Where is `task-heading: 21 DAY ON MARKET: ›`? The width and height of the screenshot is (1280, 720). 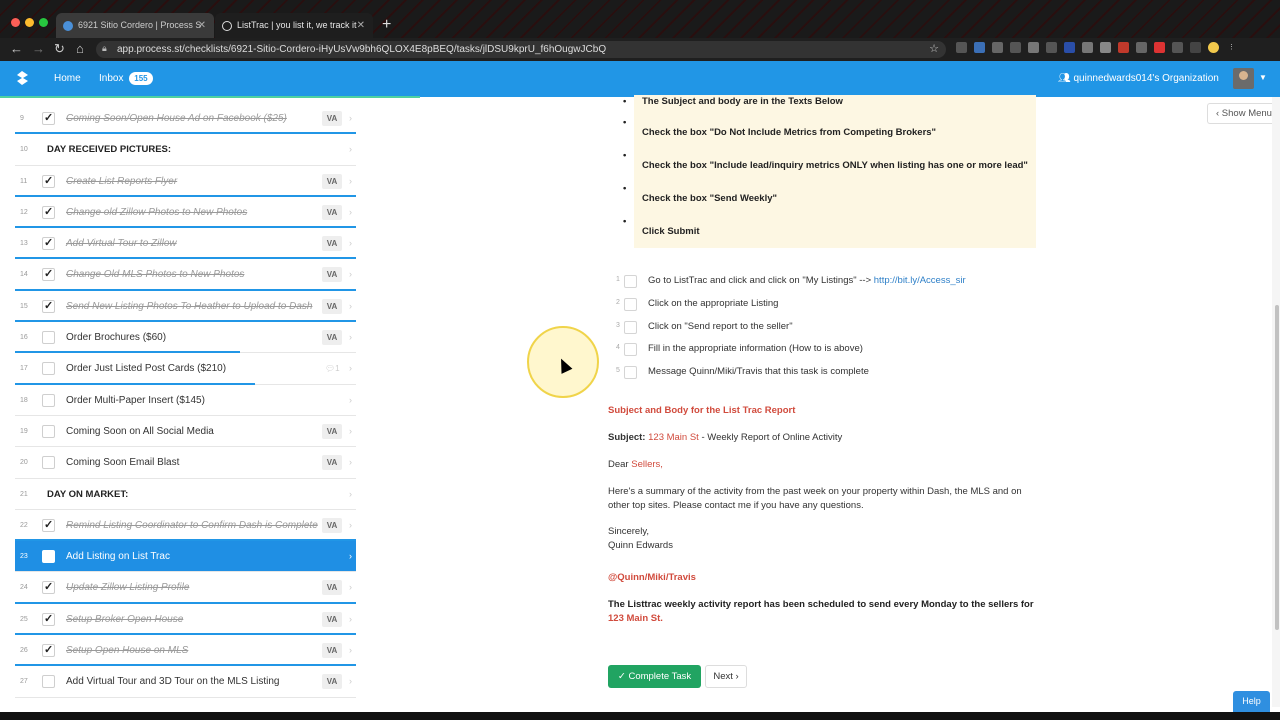
task-heading: 21 DAY ON MARKET: › is located at coordinates (185, 494).